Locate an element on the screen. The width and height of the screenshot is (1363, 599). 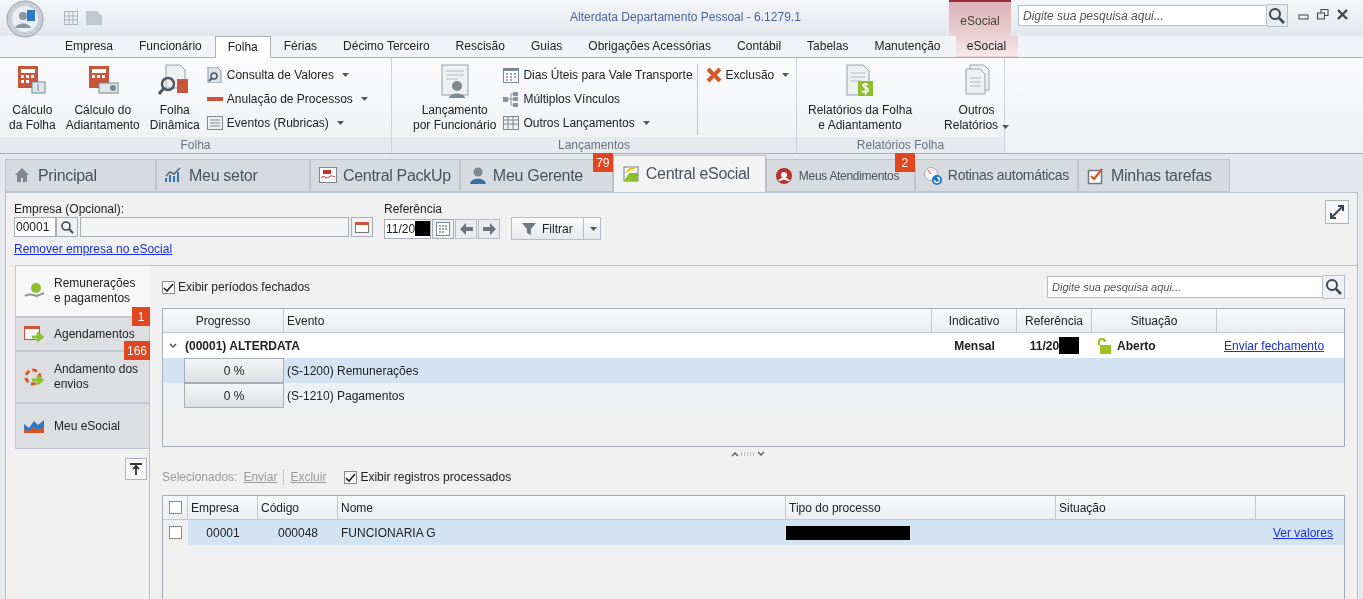
ribbon-button: Dias Úteis para Vale Transporte is located at coordinates (598, 75).